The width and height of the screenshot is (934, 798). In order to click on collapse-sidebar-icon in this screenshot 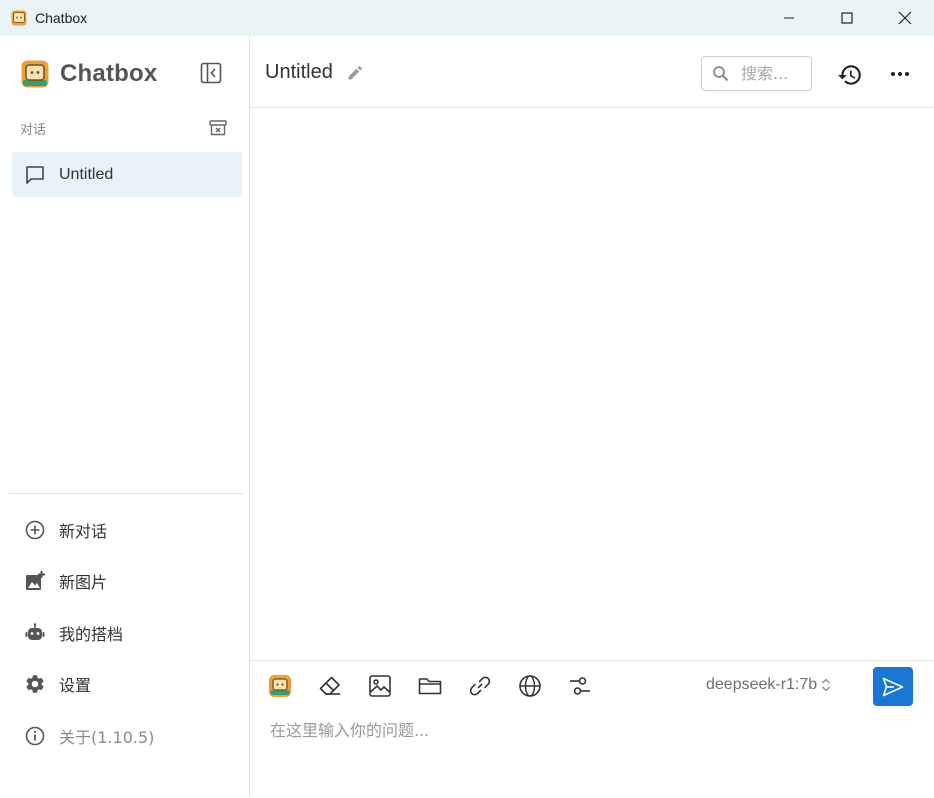, I will do `click(211, 73)`.